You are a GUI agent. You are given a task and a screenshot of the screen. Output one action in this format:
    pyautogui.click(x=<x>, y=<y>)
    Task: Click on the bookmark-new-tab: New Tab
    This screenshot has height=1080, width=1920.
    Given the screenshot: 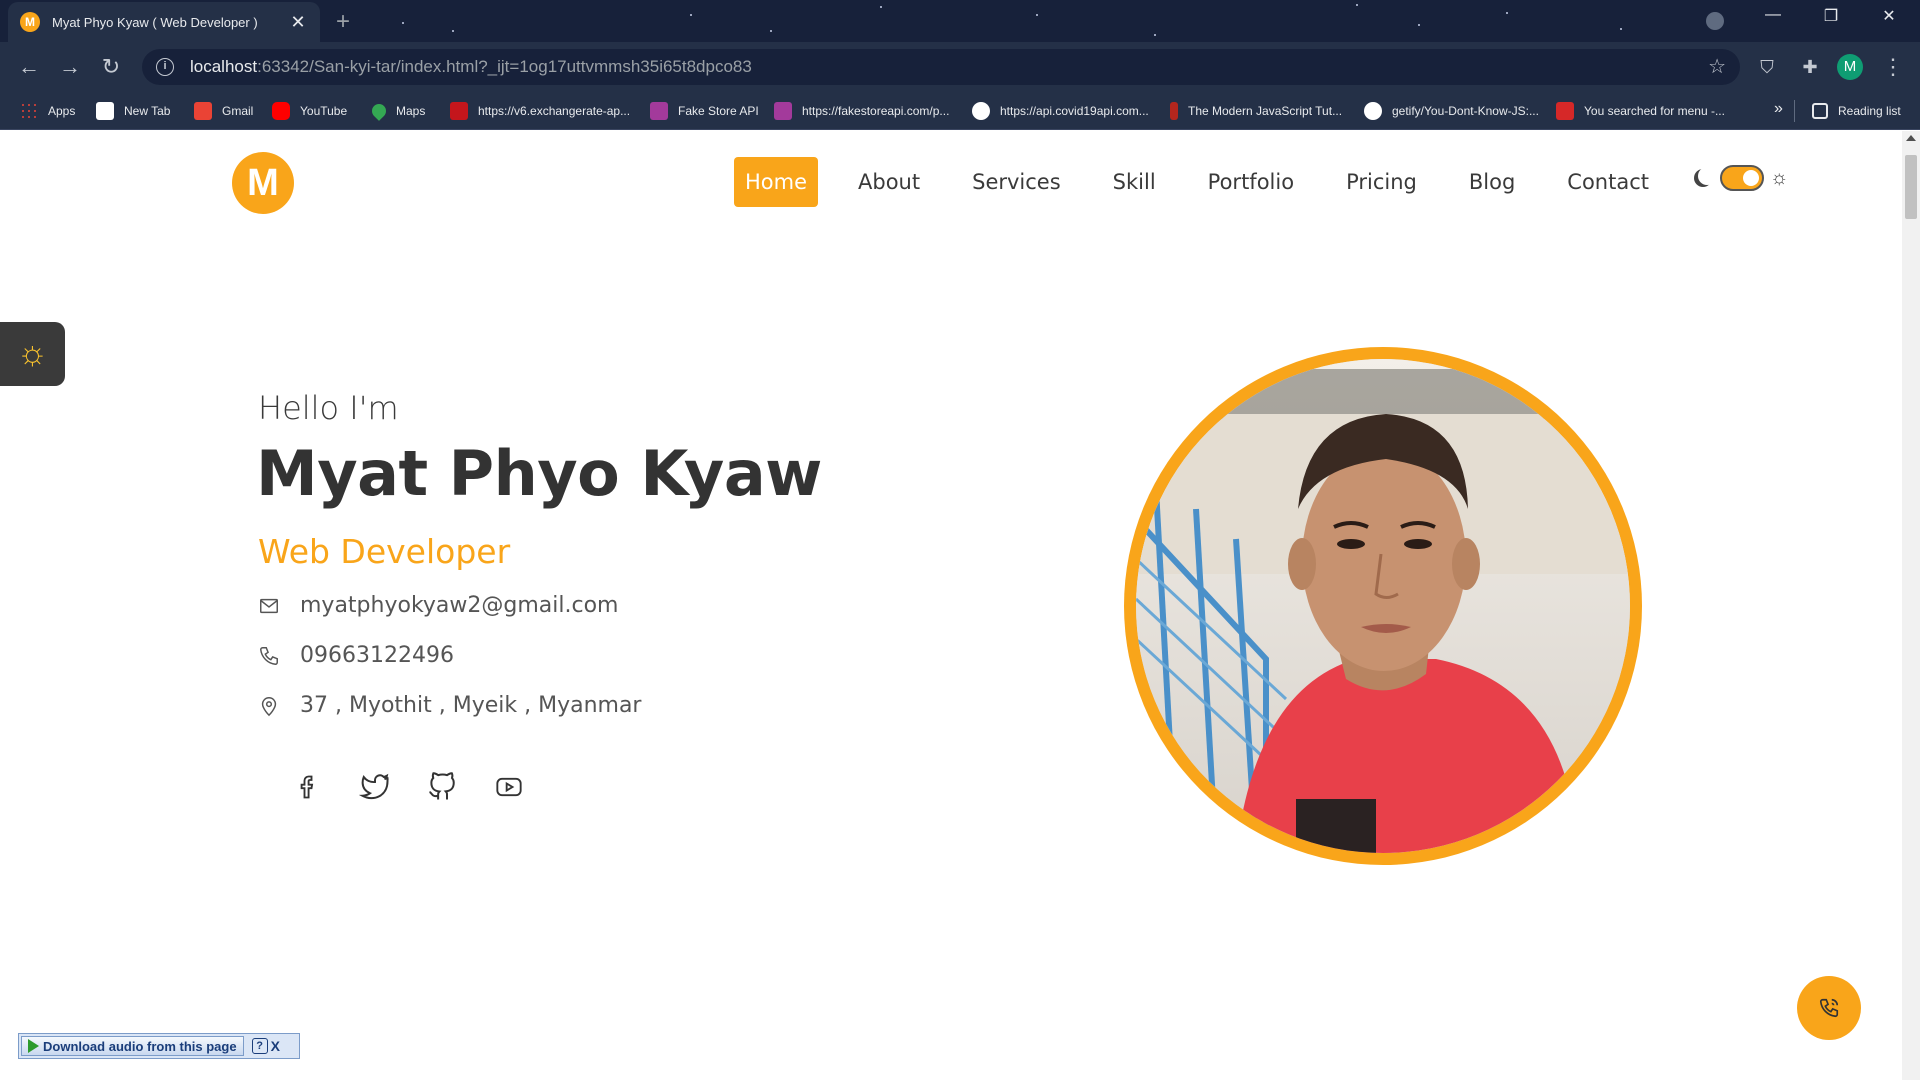 What is the action you would take?
    pyautogui.click(x=133, y=111)
    